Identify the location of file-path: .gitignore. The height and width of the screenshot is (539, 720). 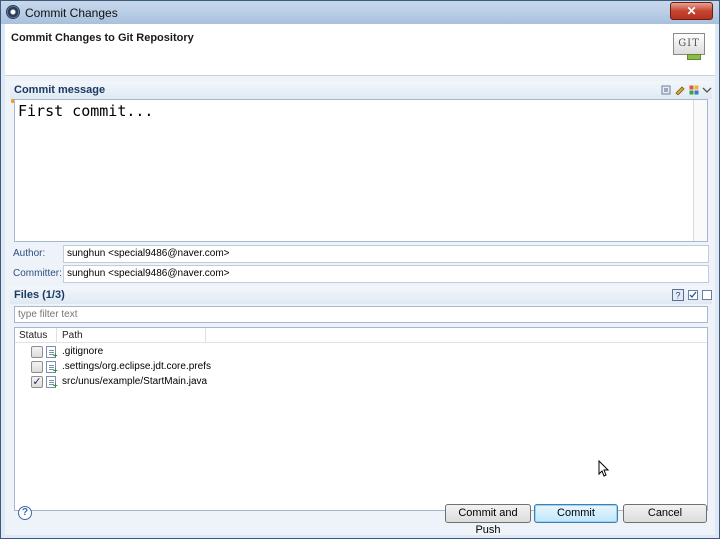
(83, 351).